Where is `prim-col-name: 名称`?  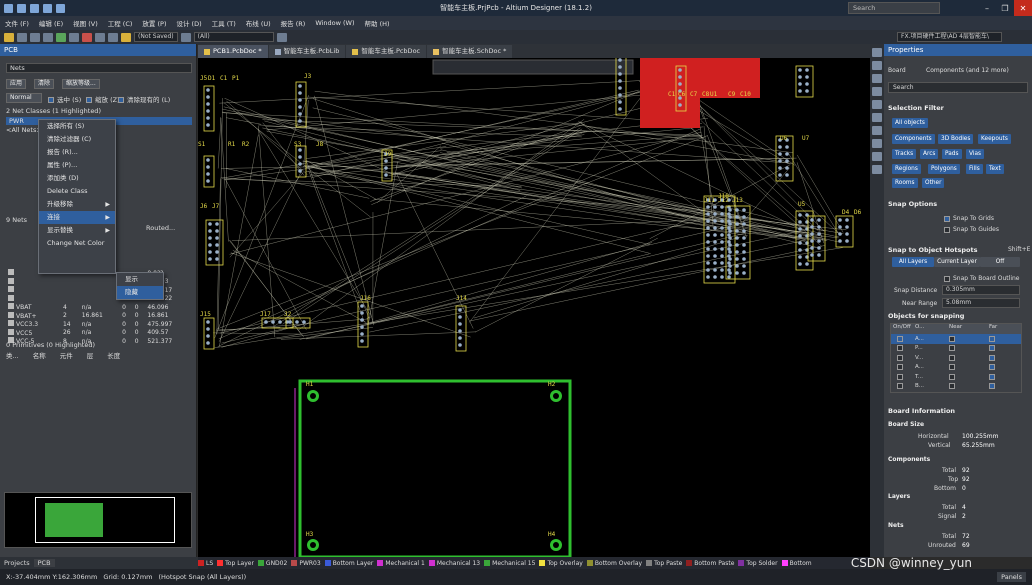 prim-col-name: 名称 is located at coordinates (39, 355).